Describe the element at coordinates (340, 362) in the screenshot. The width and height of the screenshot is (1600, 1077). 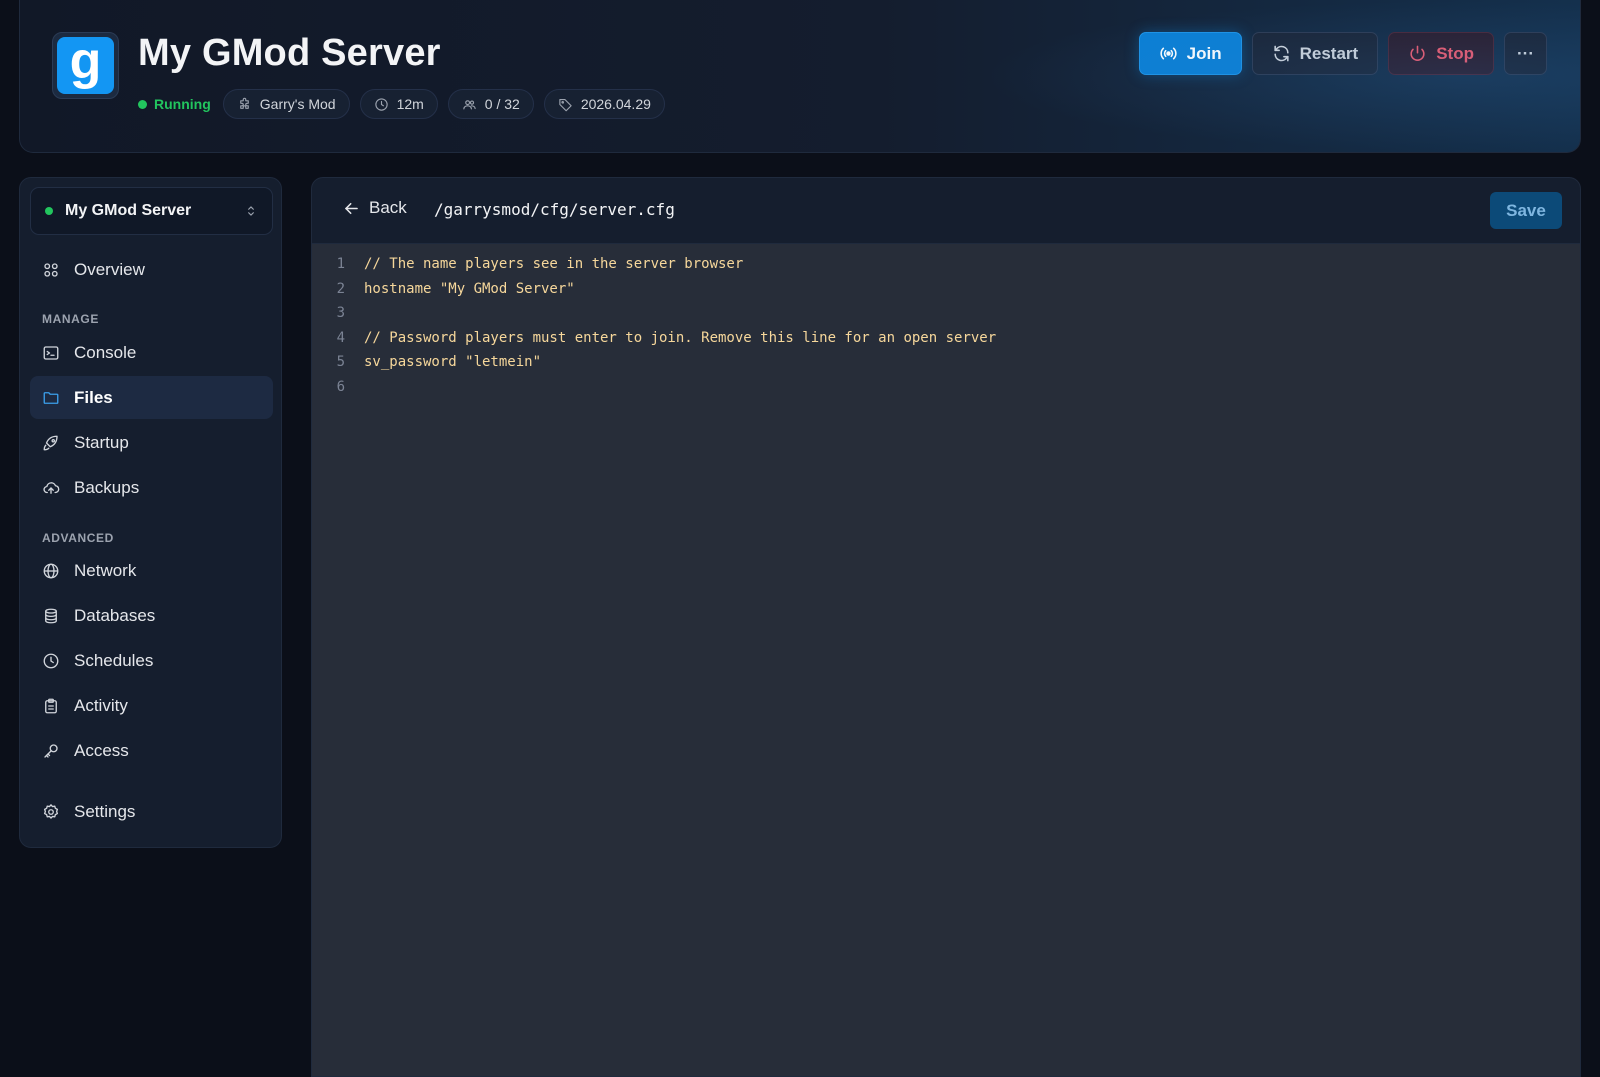
I see `line-number: 5` at that location.